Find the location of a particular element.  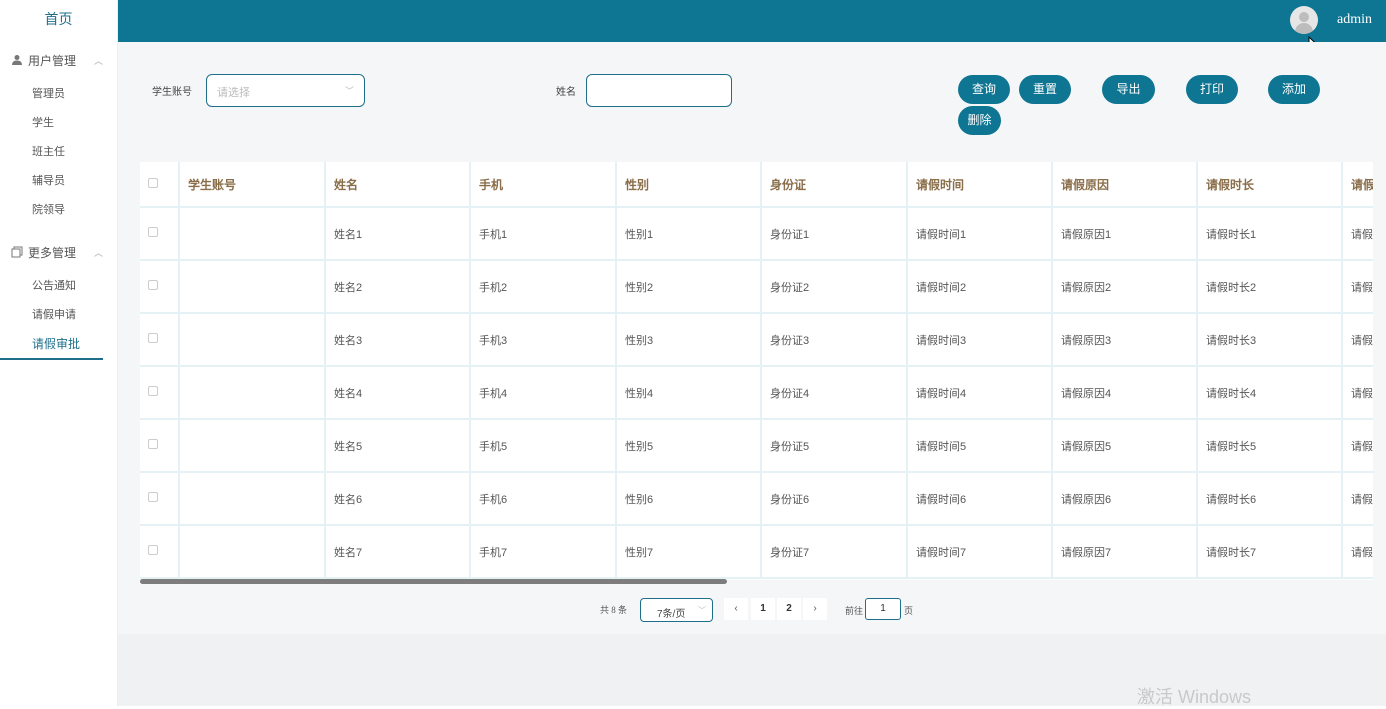

avatar is located at coordinates (1304, 20).